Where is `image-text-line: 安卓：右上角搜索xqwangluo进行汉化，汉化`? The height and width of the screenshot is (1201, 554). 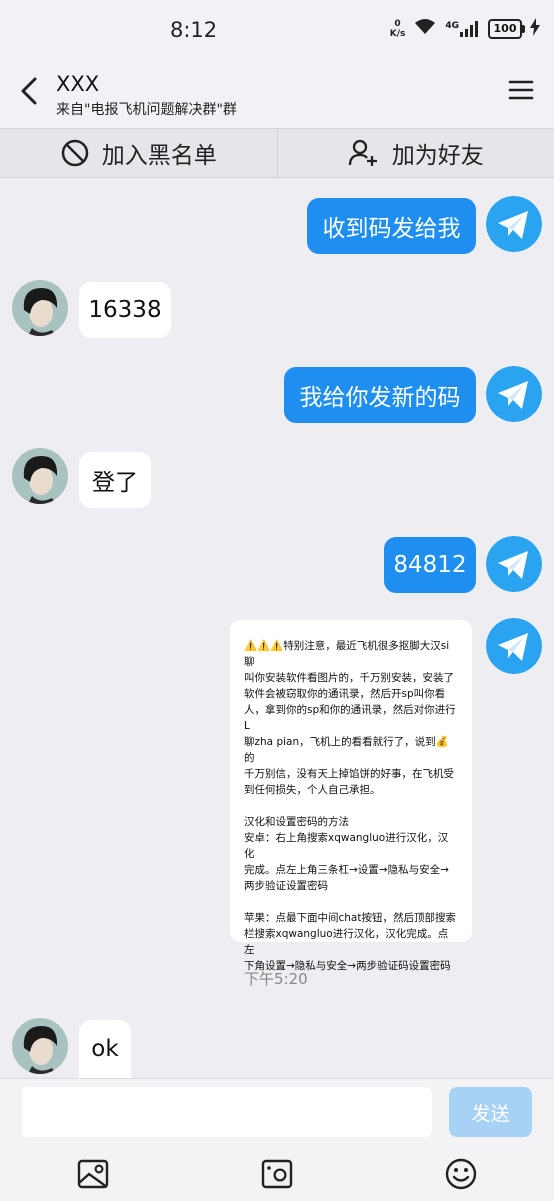 image-text-line: 安卓：右上角搜索xqwangluo进行汉化，汉化 is located at coordinates (351, 846).